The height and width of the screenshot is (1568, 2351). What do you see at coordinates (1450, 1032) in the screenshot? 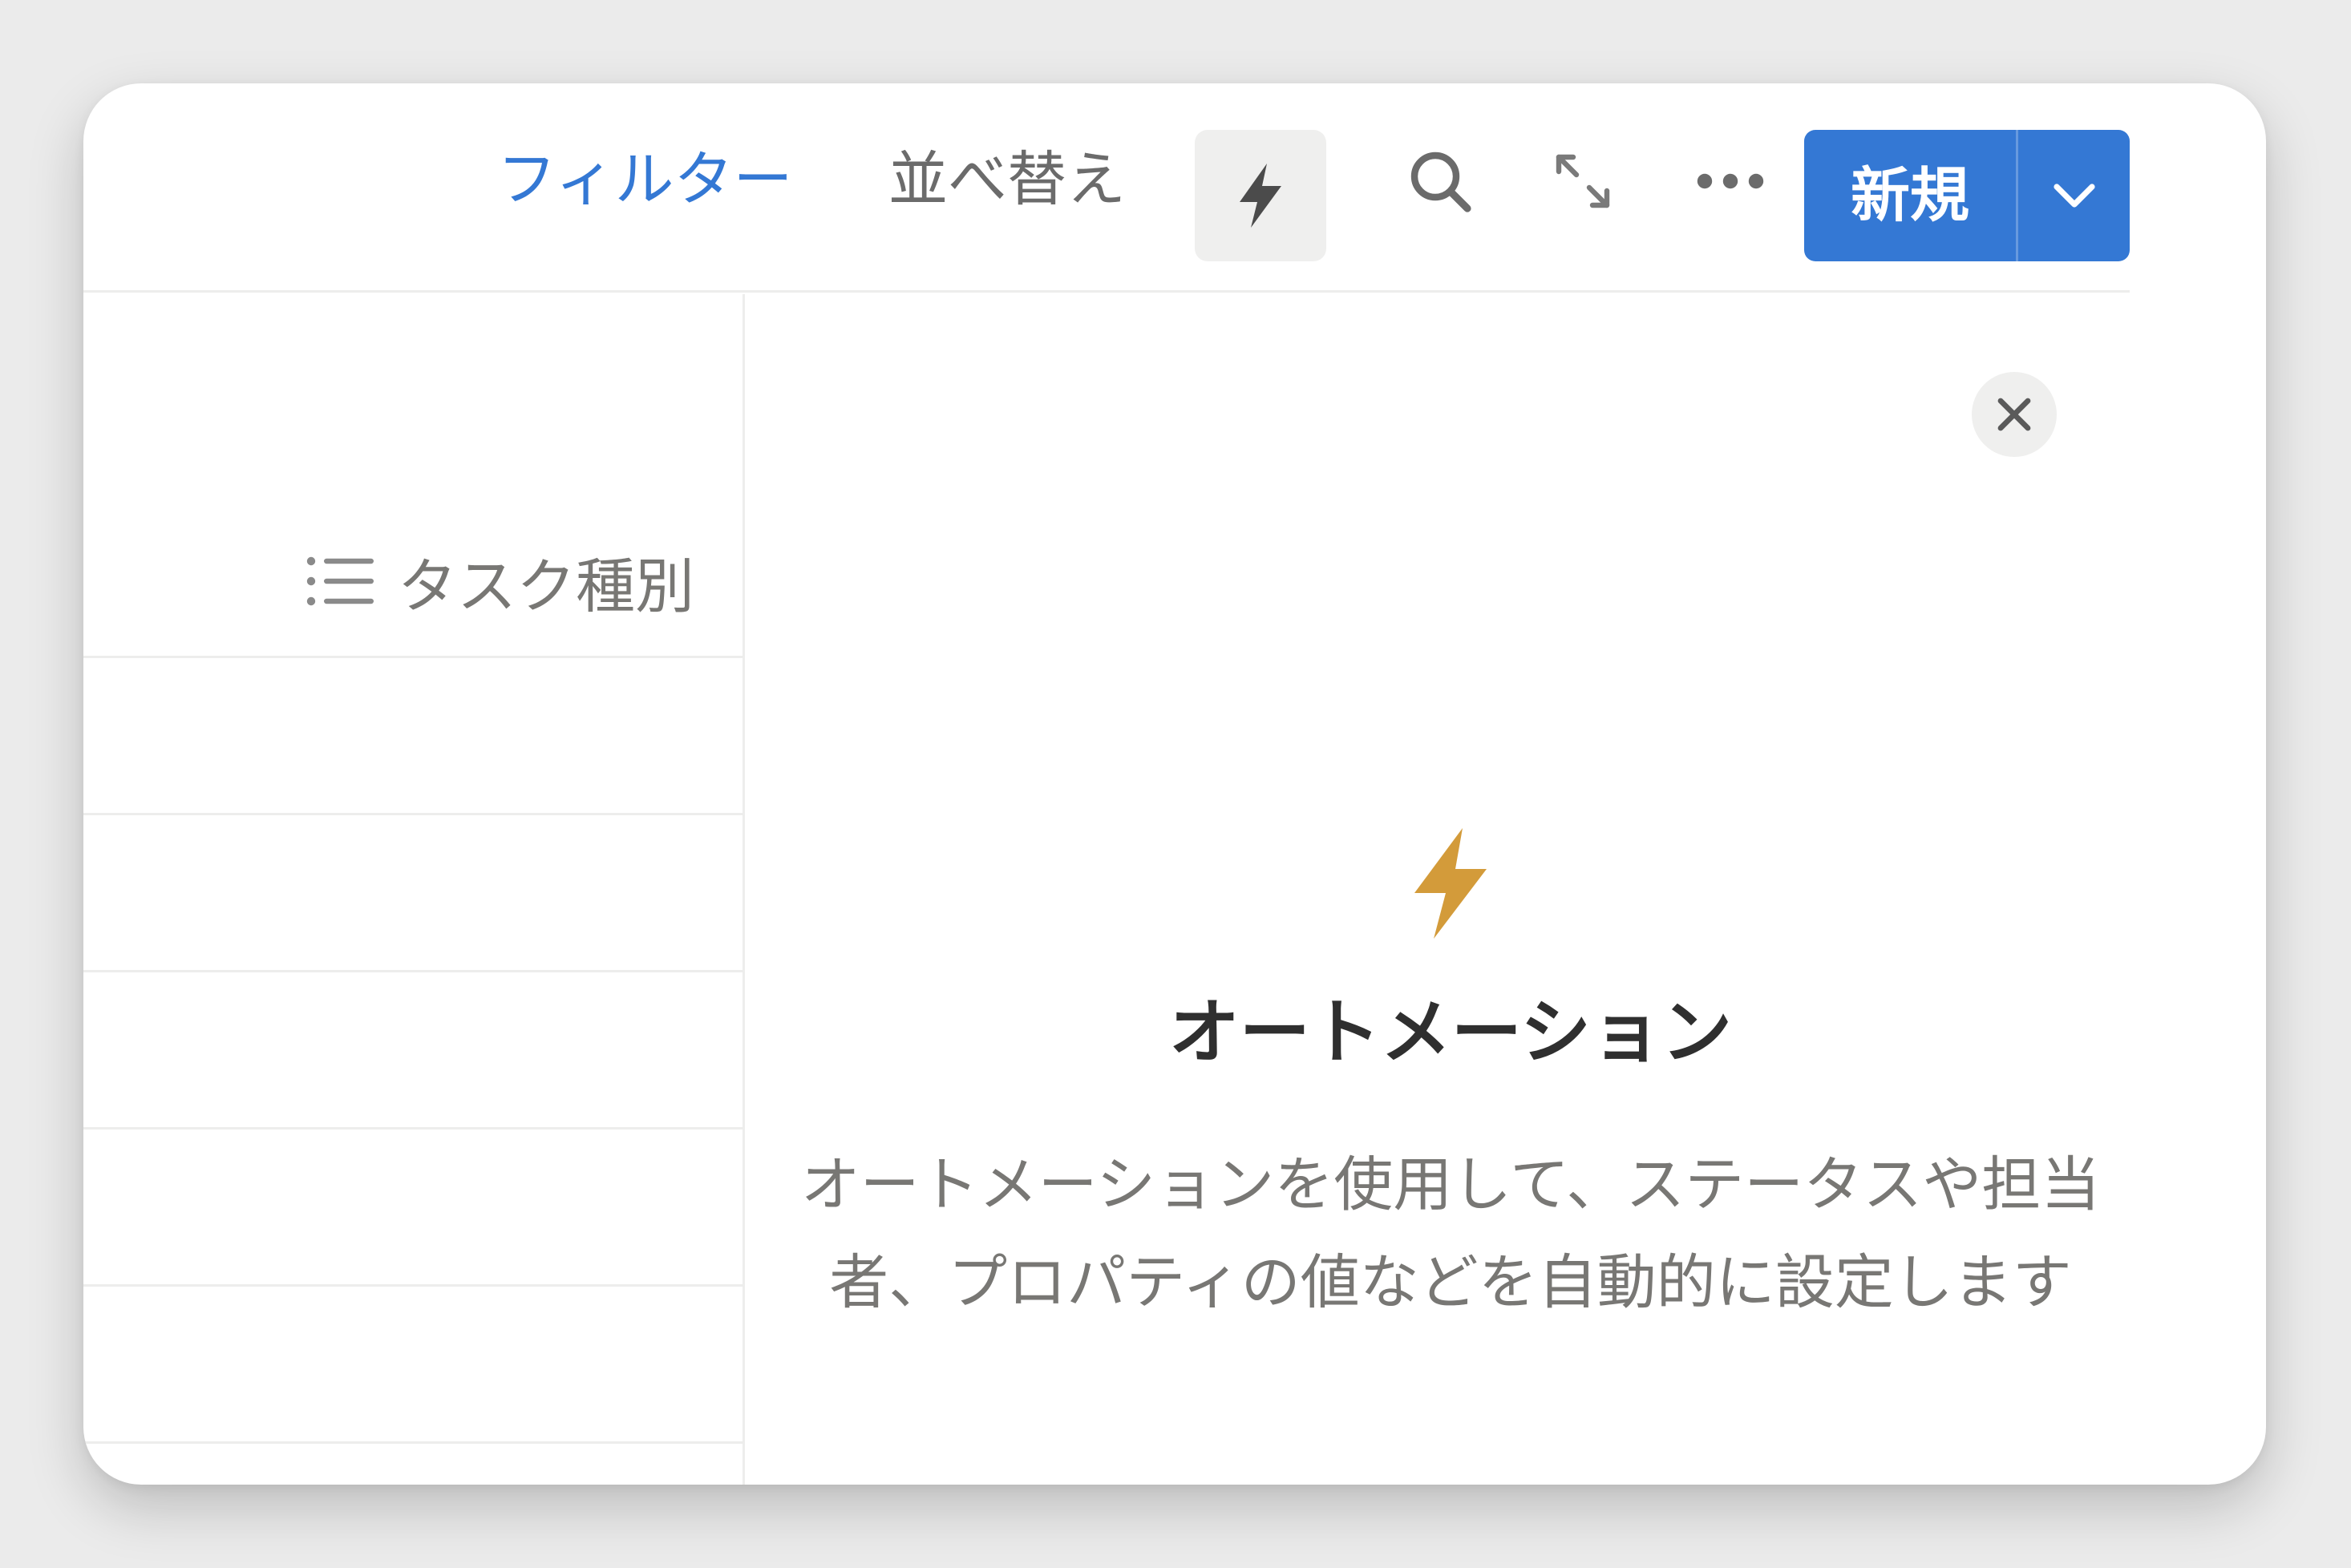
I see `automation-title: オートメーション` at bounding box center [1450, 1032].